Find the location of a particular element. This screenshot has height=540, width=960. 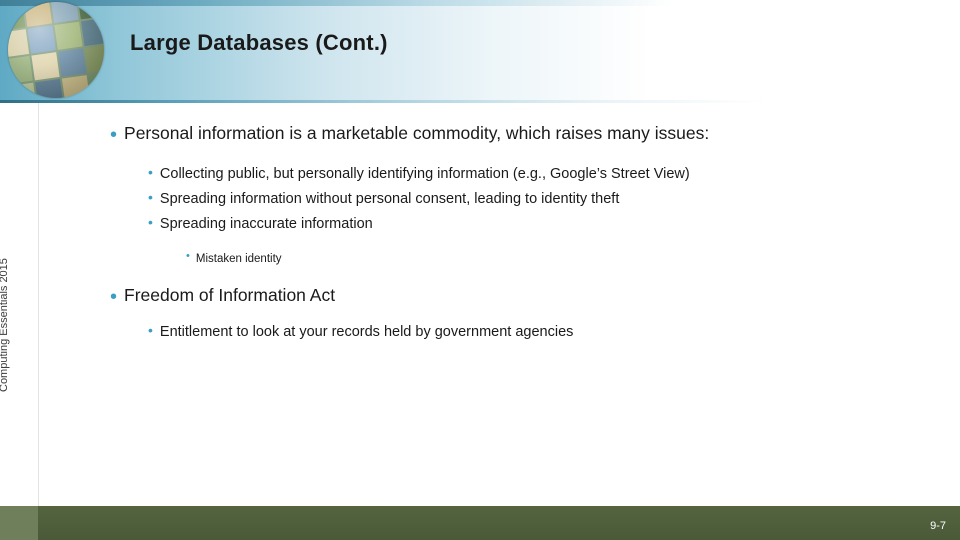

left-sidebar-strip: Computing Essentials 2015 is located at coordinates (19, 321).